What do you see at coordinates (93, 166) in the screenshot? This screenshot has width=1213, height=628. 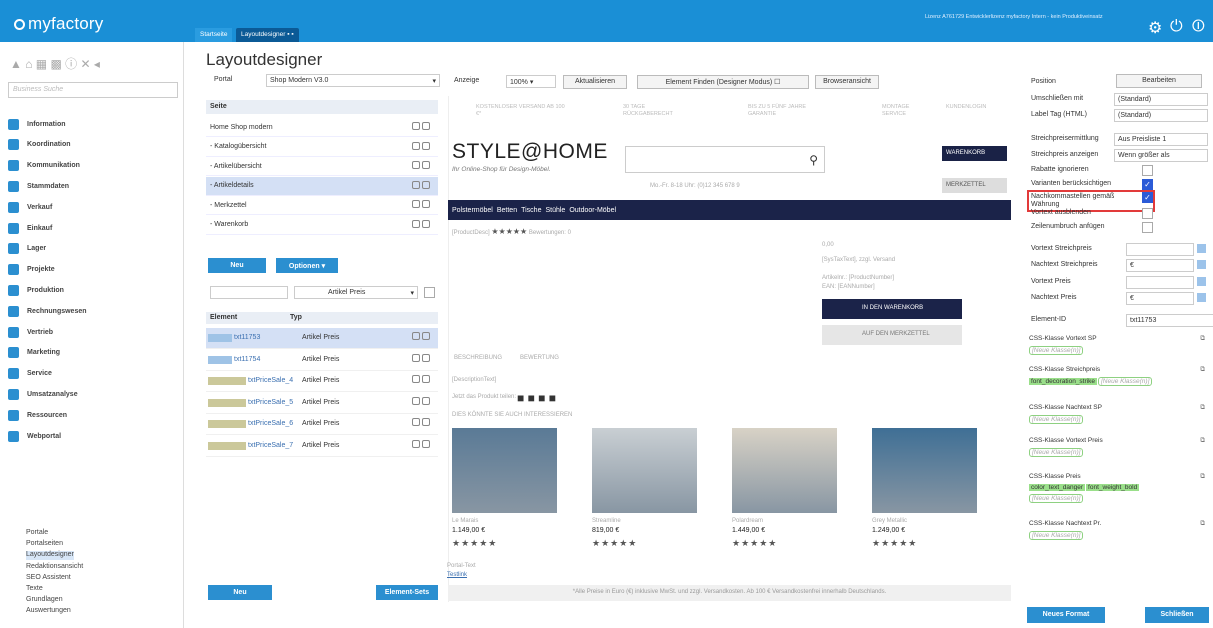 I see `sidebar-item-kommunikation: Kommunikation` at bounding box center [93, 166].